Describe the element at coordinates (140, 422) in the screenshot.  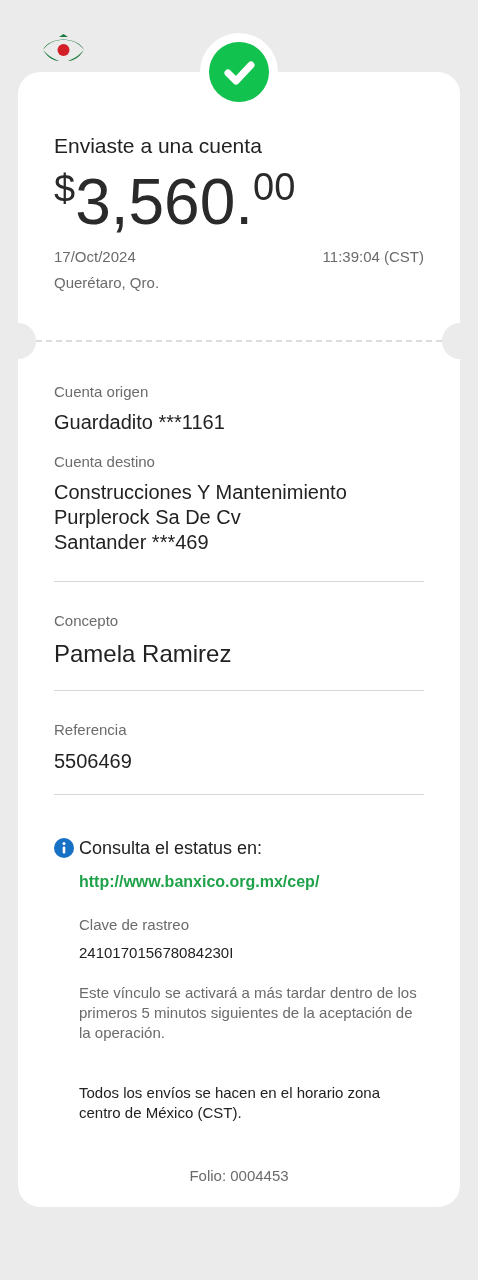
I see `field-value: Guardadito ***1161` at that location.